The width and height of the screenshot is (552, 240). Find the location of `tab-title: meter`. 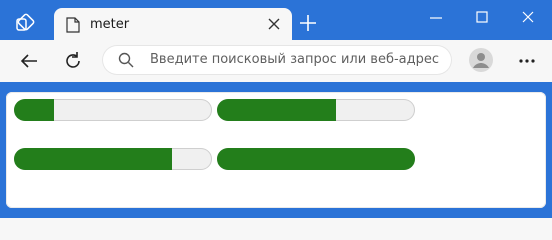

tab-title: meter is located at coordinates (110, 24).